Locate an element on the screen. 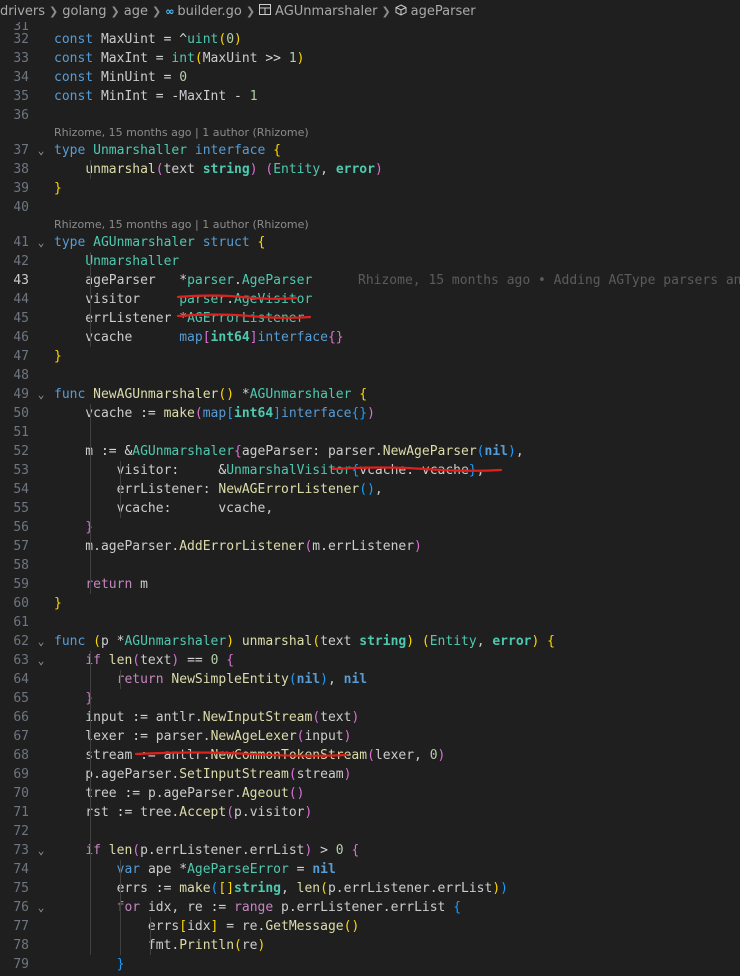 The image size is (740, 976). line-number: 34 is located at coordinates (21, 77).